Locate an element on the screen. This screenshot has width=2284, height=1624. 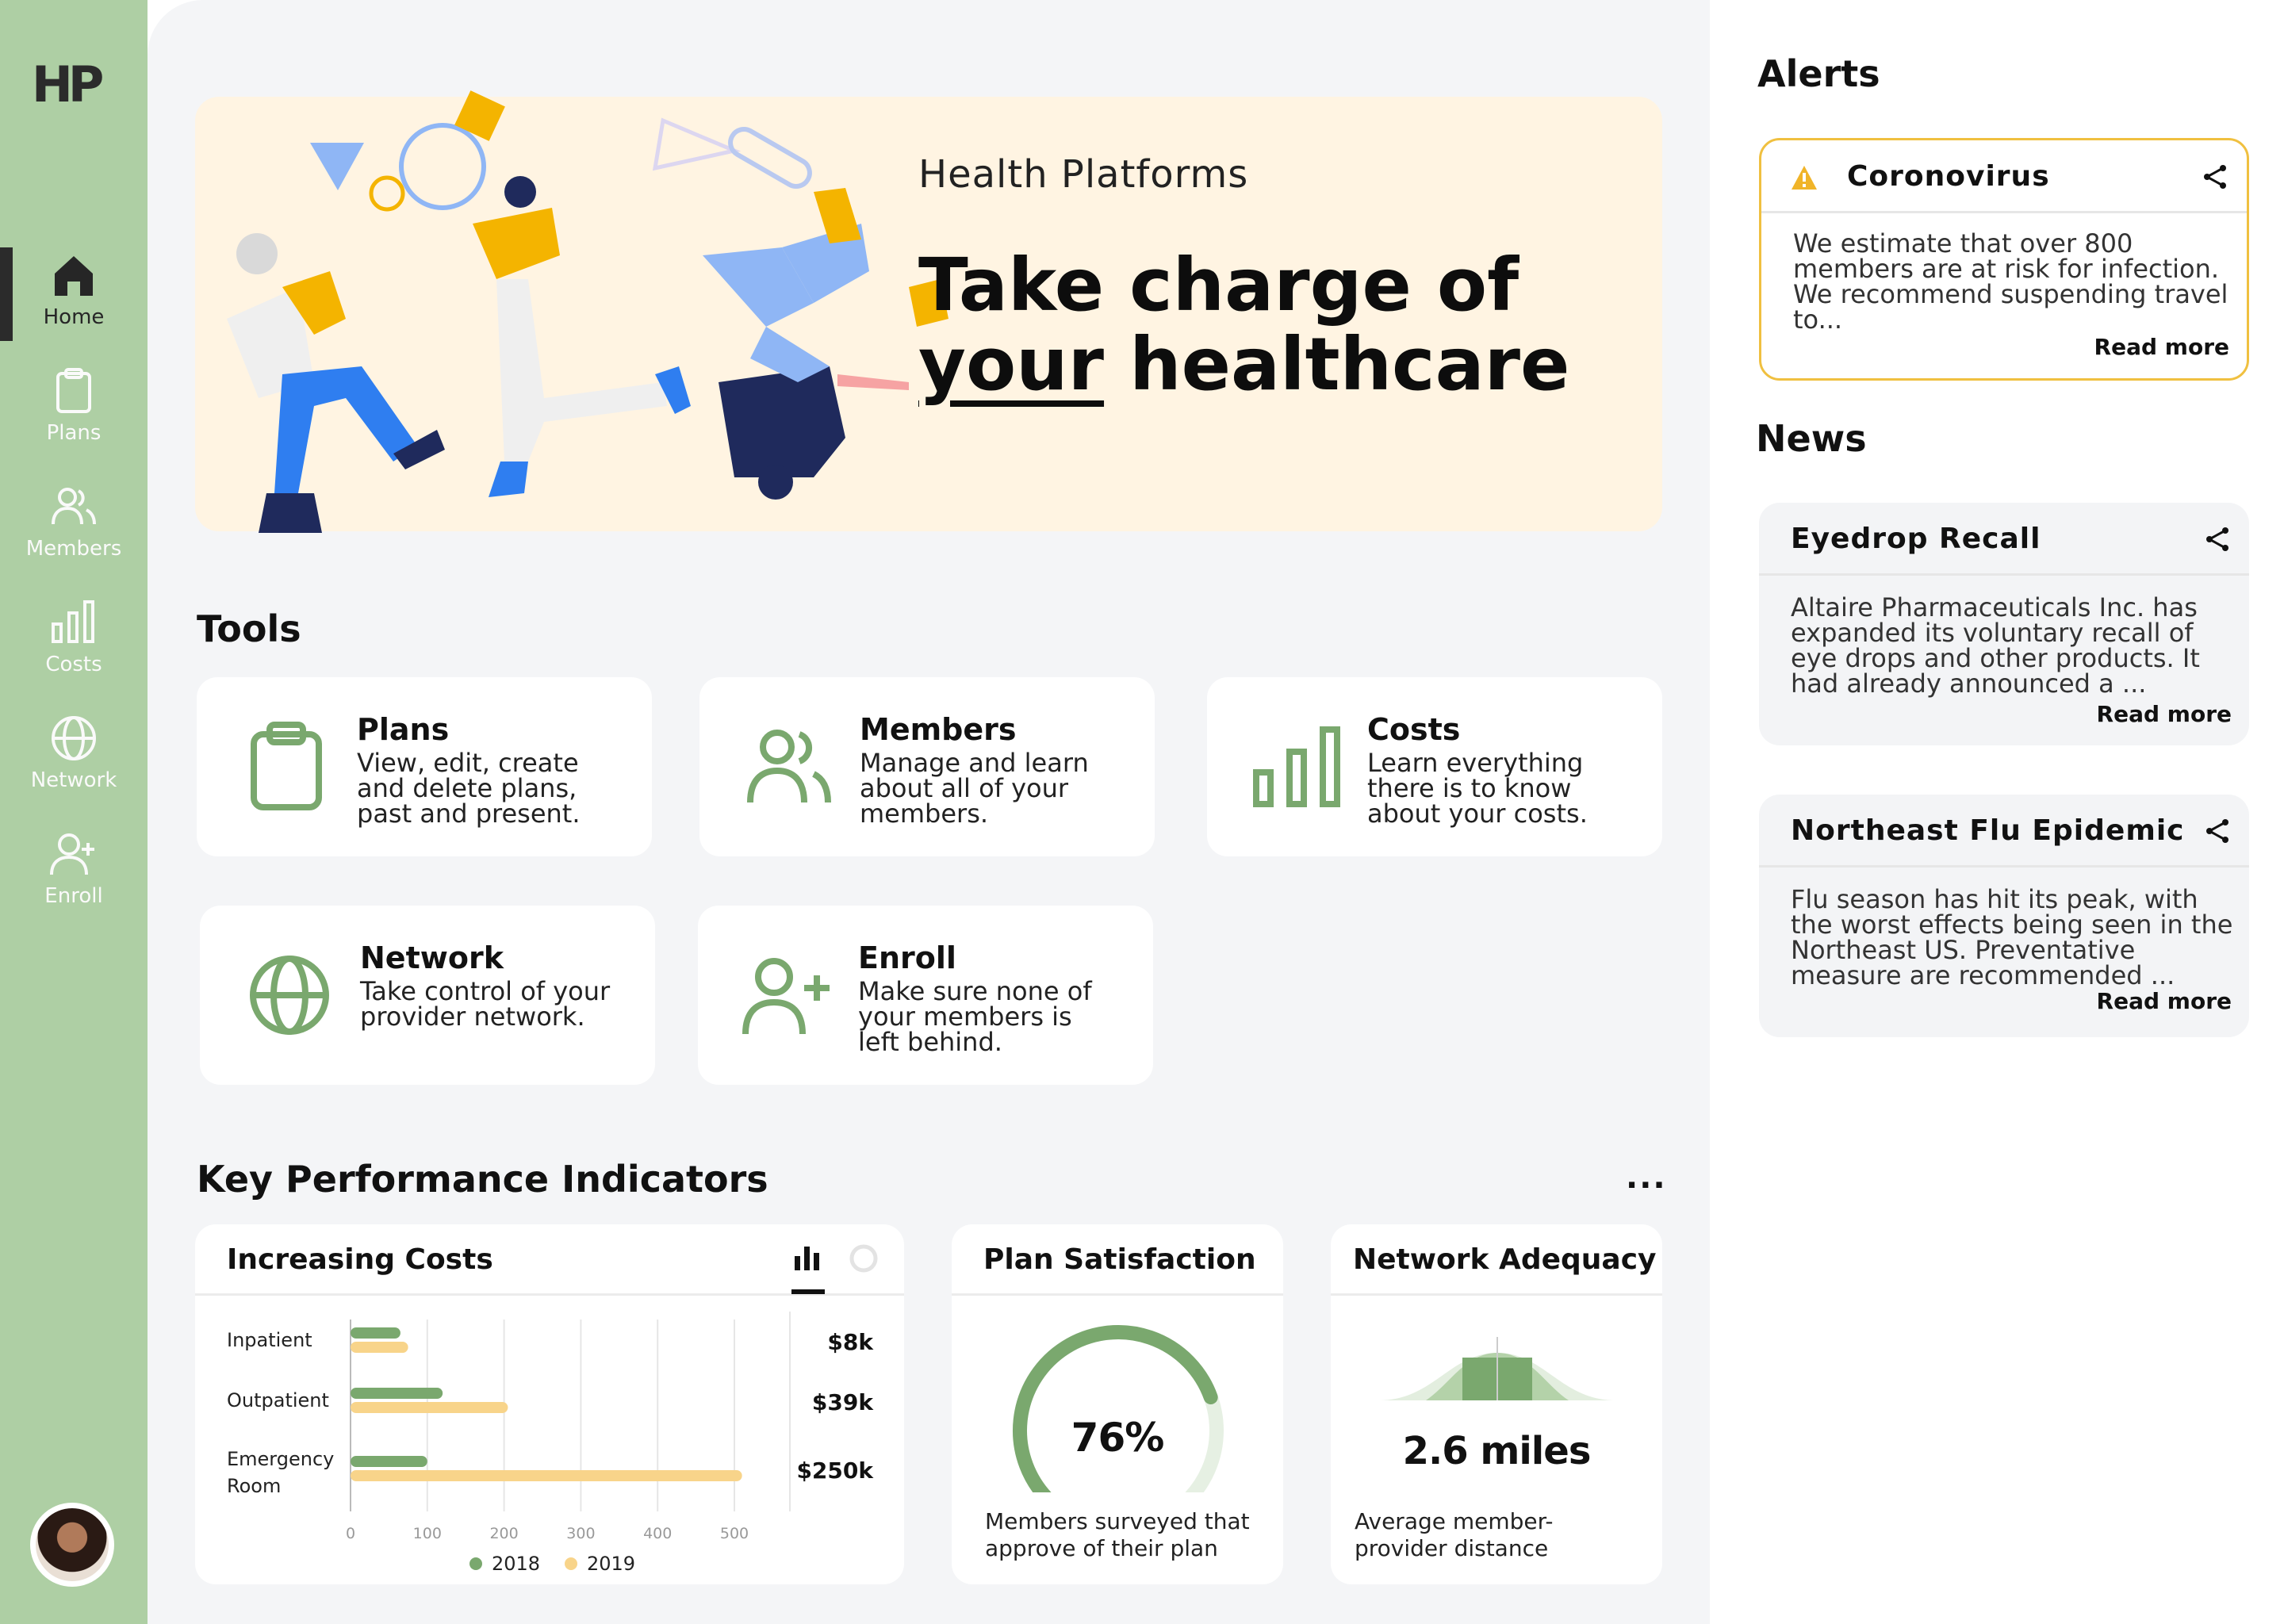
x-tick-label: 0 is located at coordinates (350, 1533).